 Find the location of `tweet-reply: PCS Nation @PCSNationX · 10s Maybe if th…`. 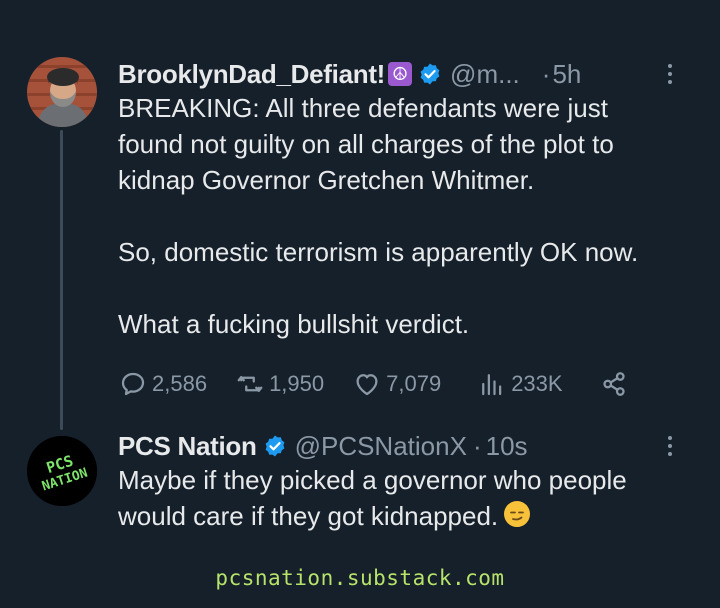

tweet-reply: PCS Nation @PCSNationX · 10s Maybe if th… is located at coordinates (399, 482).